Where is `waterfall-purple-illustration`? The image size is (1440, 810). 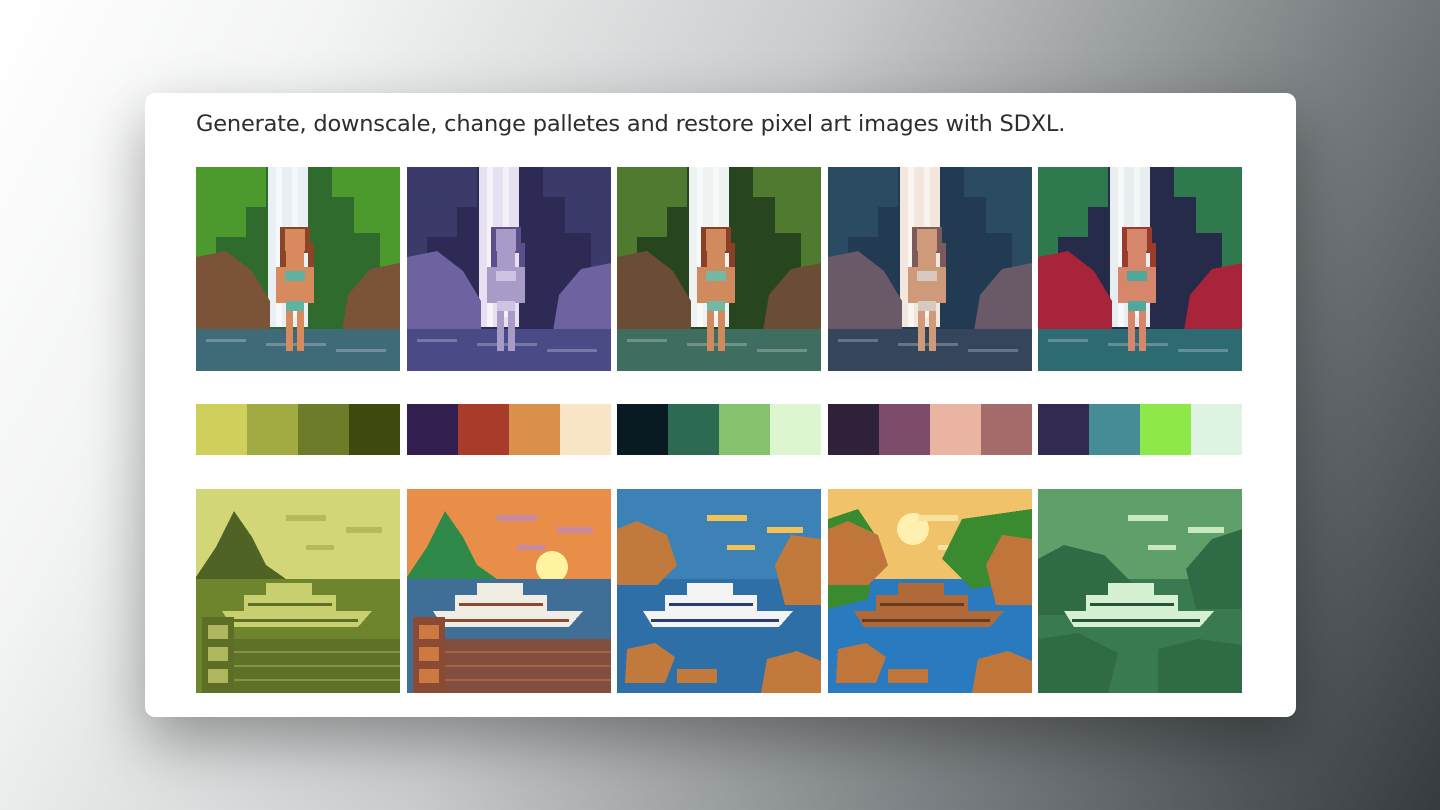
waterfall-purple-illustration is located at coordinates (509, 269).